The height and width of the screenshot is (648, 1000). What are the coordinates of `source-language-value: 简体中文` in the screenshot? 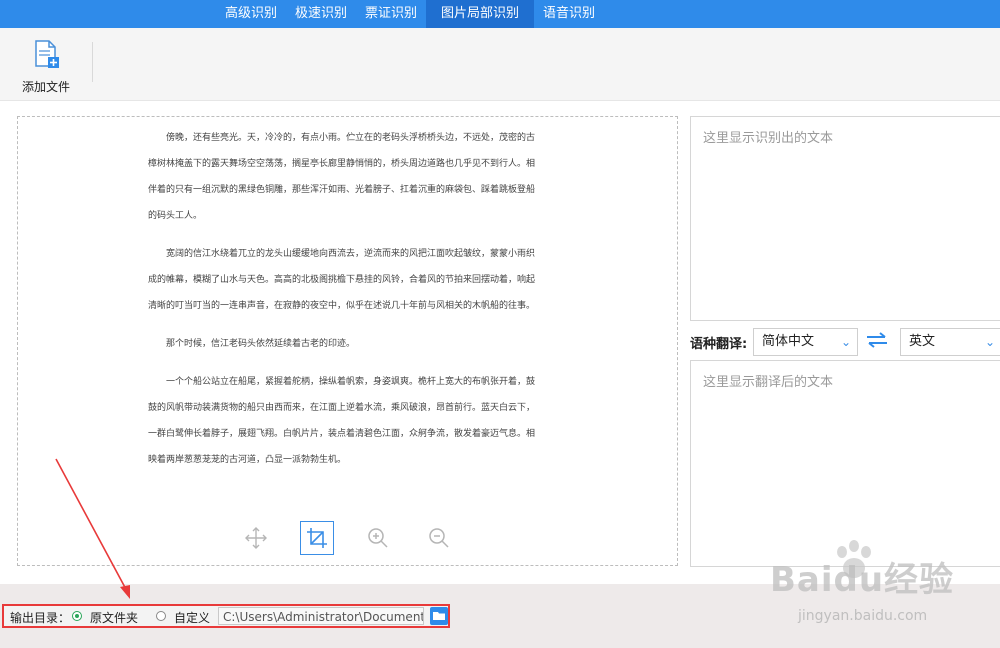 It's located at (788, 341).